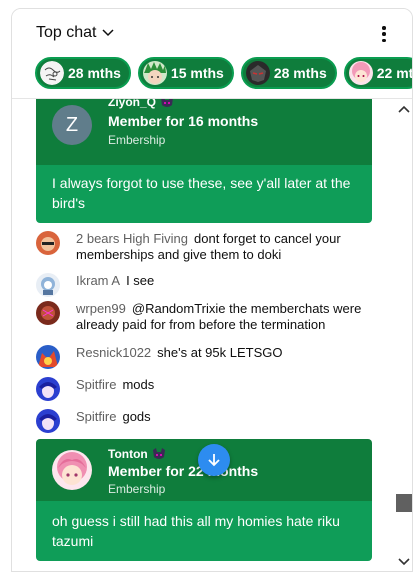 This screenshot has width=419, height=572. I want to click on header-title: Top chat, so click(66, 32).